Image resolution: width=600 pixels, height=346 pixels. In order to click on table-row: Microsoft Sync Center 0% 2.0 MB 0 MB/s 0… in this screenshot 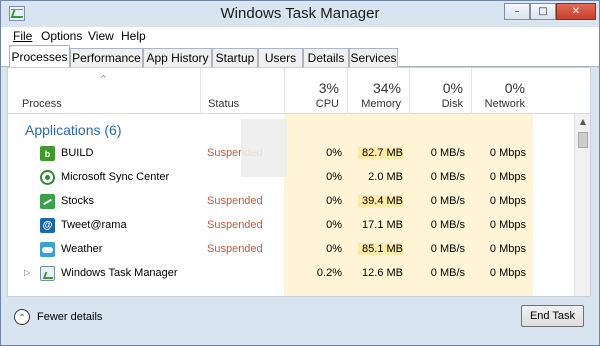, I will do `click(291, 178)`.